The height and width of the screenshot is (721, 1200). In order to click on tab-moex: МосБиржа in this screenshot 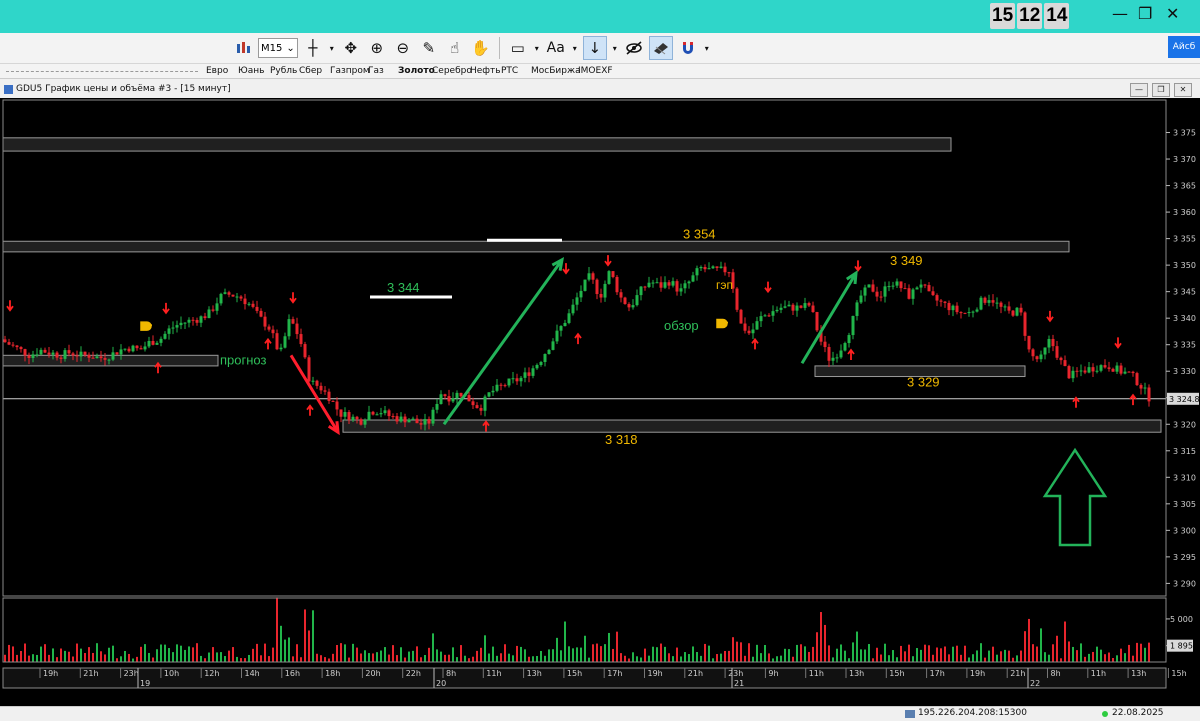, I will do `click(556, 71)`.